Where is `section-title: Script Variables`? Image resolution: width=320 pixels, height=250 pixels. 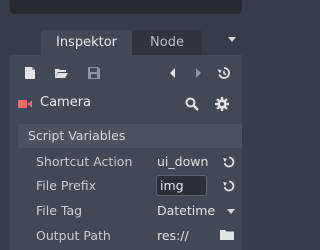
section-title: Script Variables is located at coordinates (77, 135).